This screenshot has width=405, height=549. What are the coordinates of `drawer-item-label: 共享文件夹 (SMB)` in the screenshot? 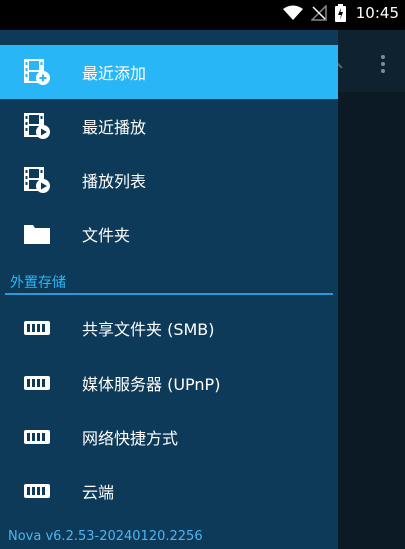 It's located at (148, 329).